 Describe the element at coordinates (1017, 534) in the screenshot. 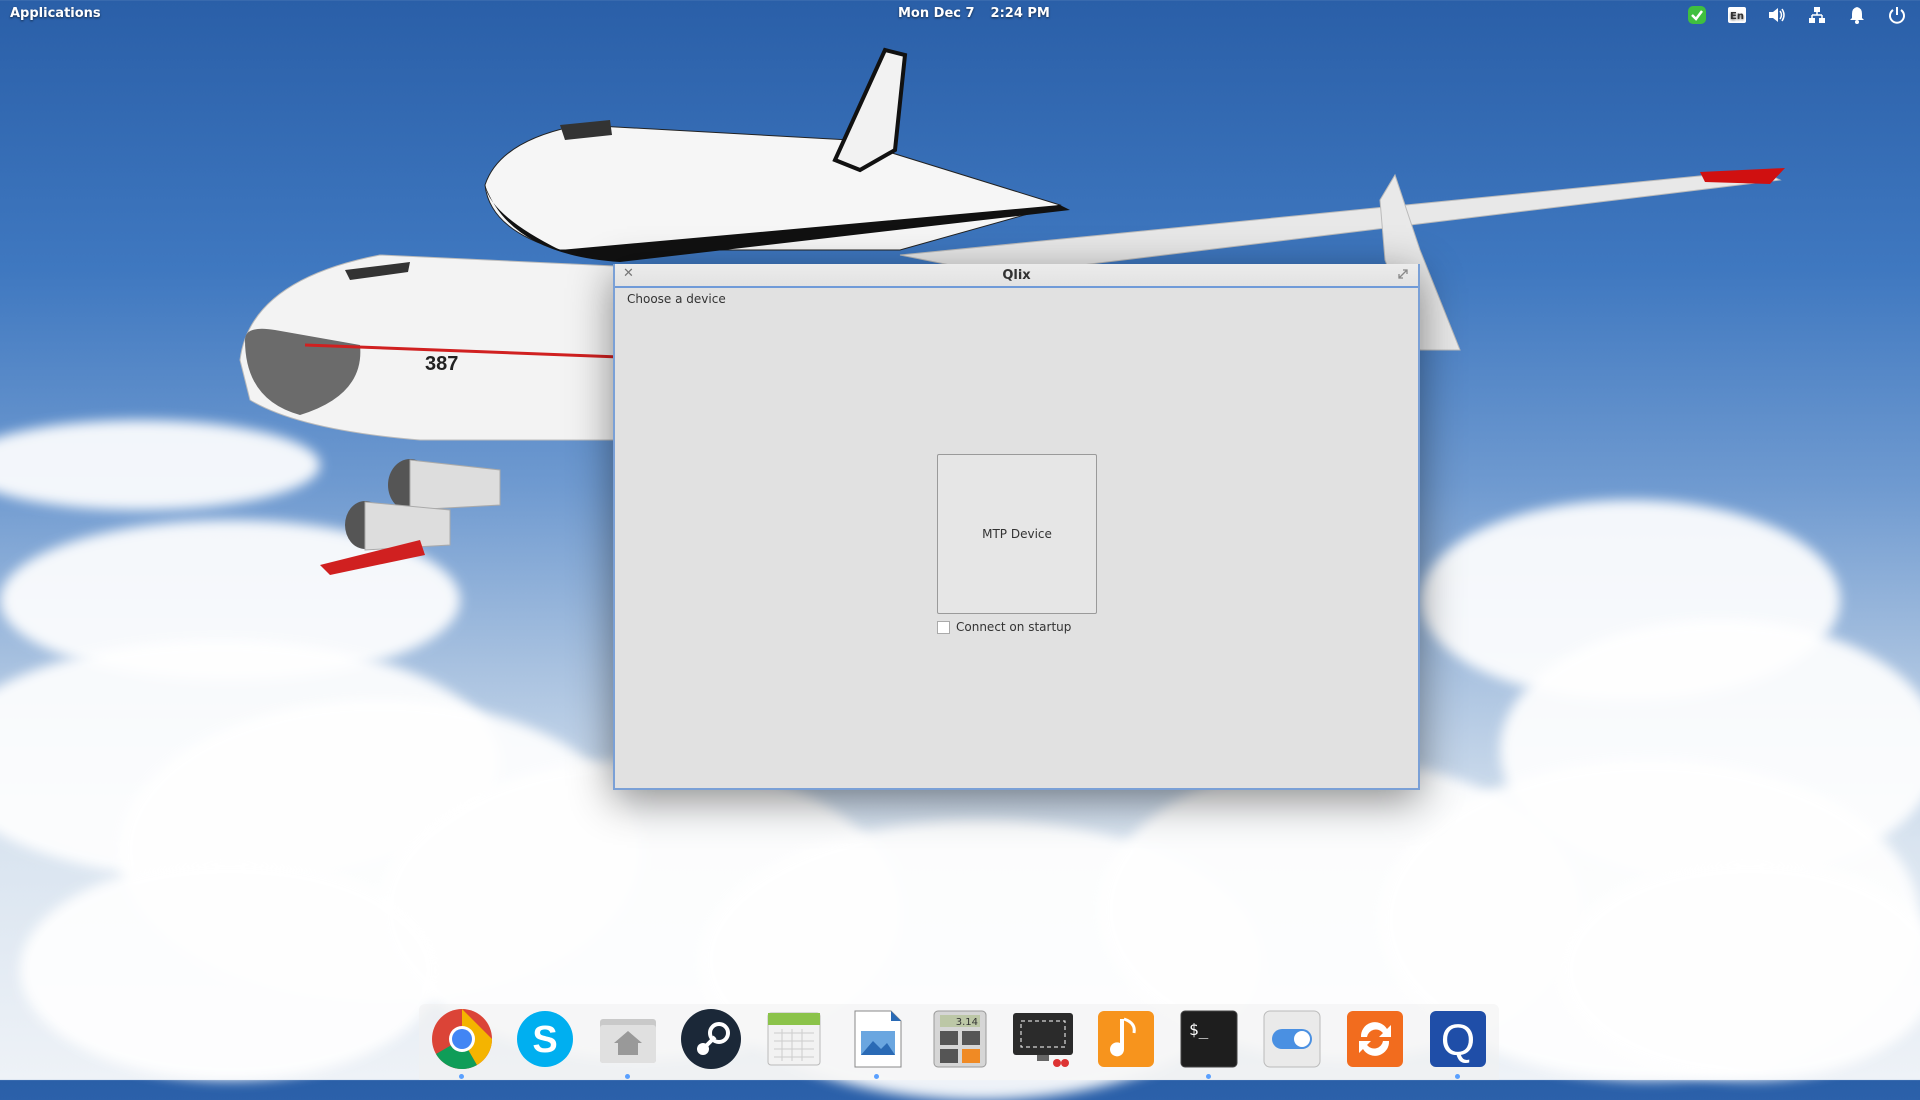

I see `mtp-device-button: MTP Device` at that location.